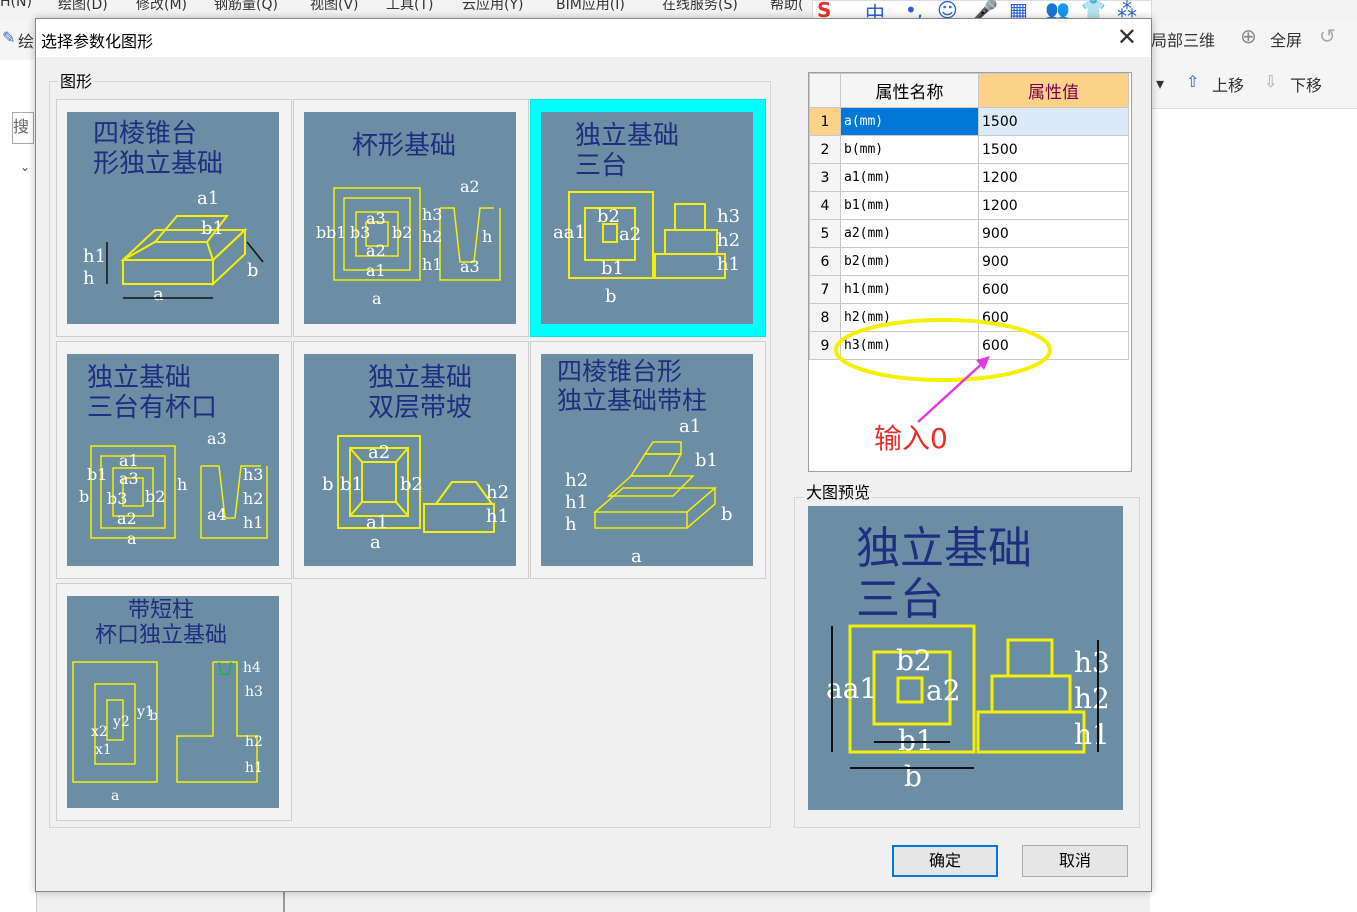  I want to click on svg-text: a4, so click(217, 514).